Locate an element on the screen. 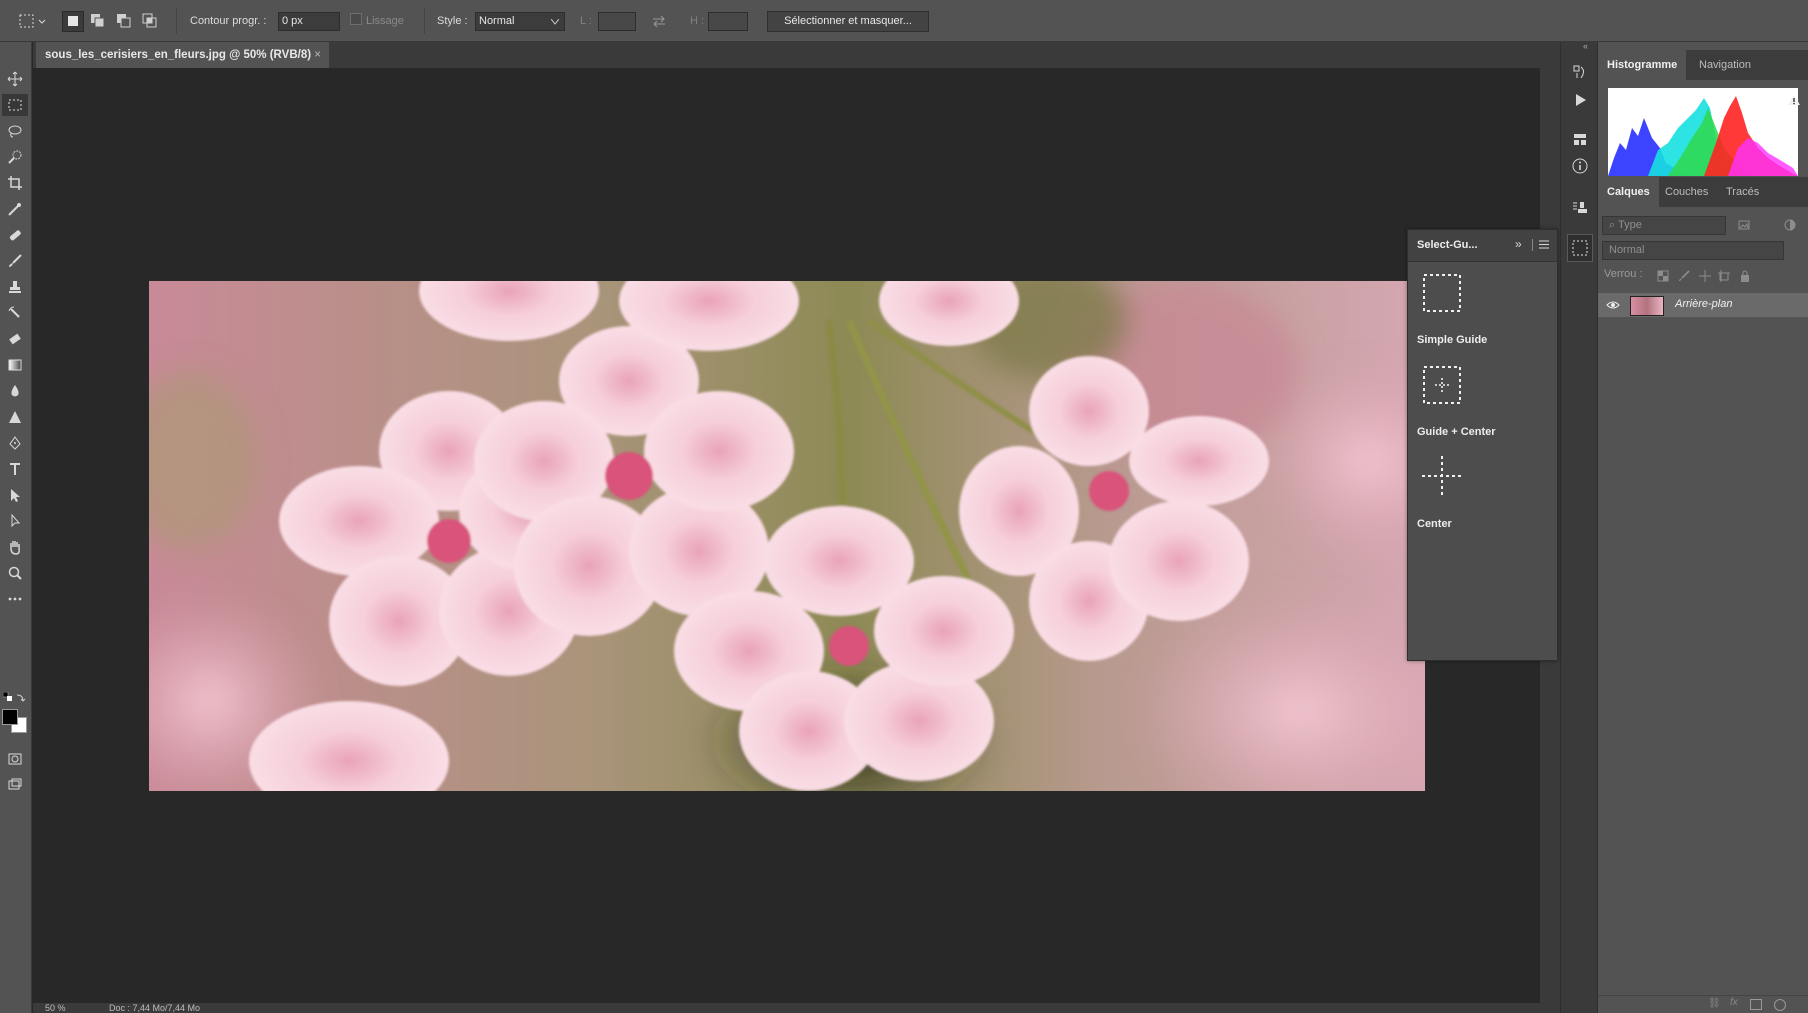 This screenshot has width=1808, height=1013. add-to-selection-button is located at coordinates (99, 21).